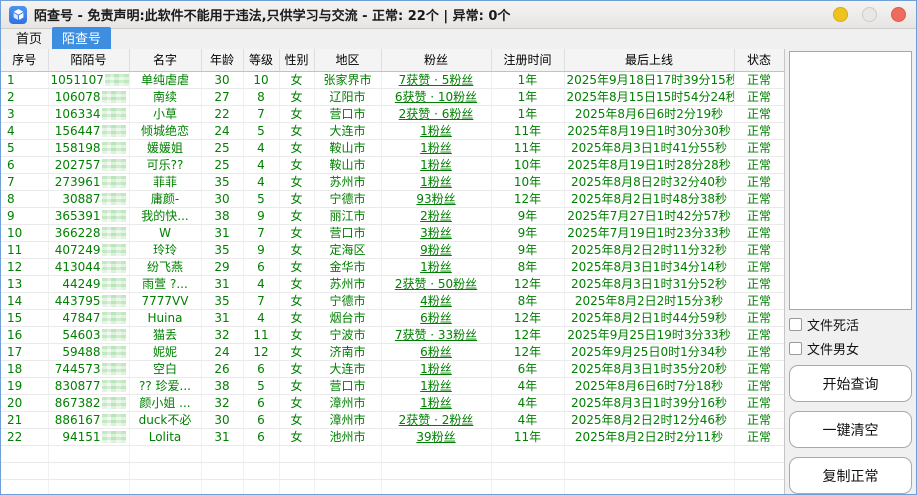  What do you see at coordinates (222, 114) in the screenshot?
I see `cell-age: 22` at bounding box center [222, 114].